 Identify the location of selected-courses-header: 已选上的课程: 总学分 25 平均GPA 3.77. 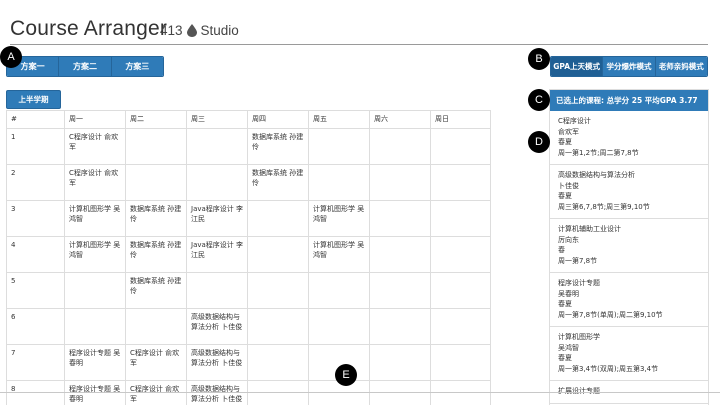
(629, 100).